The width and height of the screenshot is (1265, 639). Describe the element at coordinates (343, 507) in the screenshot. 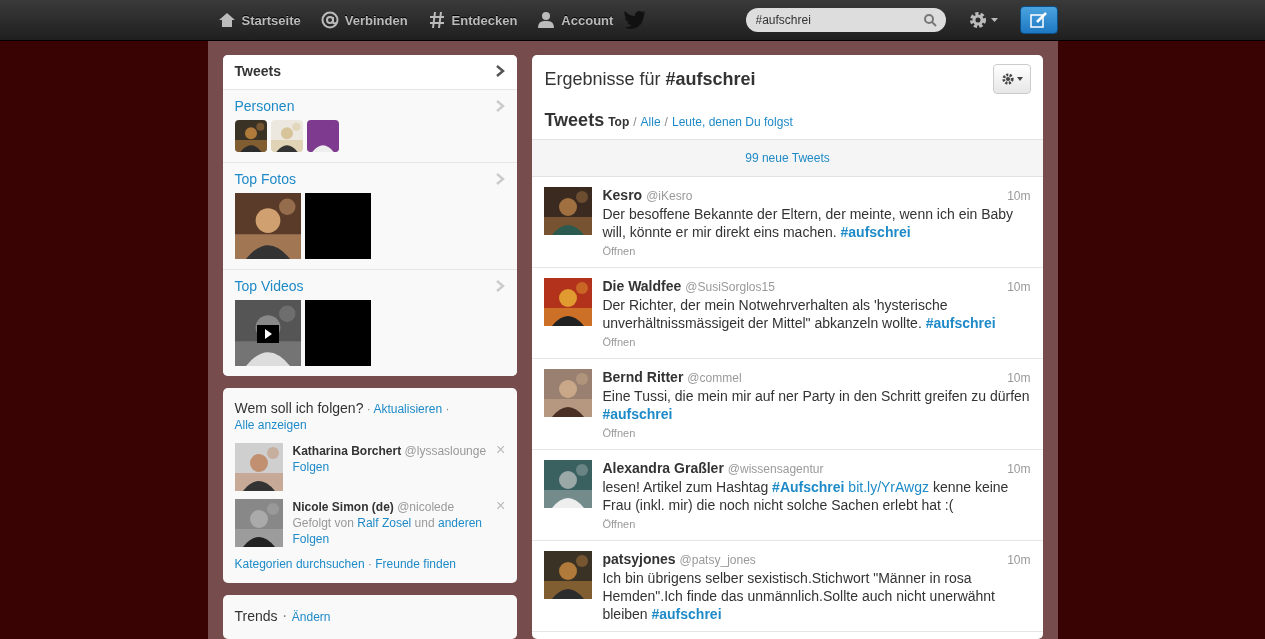

I see `person-name: Nicole Simon (de)` at that location.